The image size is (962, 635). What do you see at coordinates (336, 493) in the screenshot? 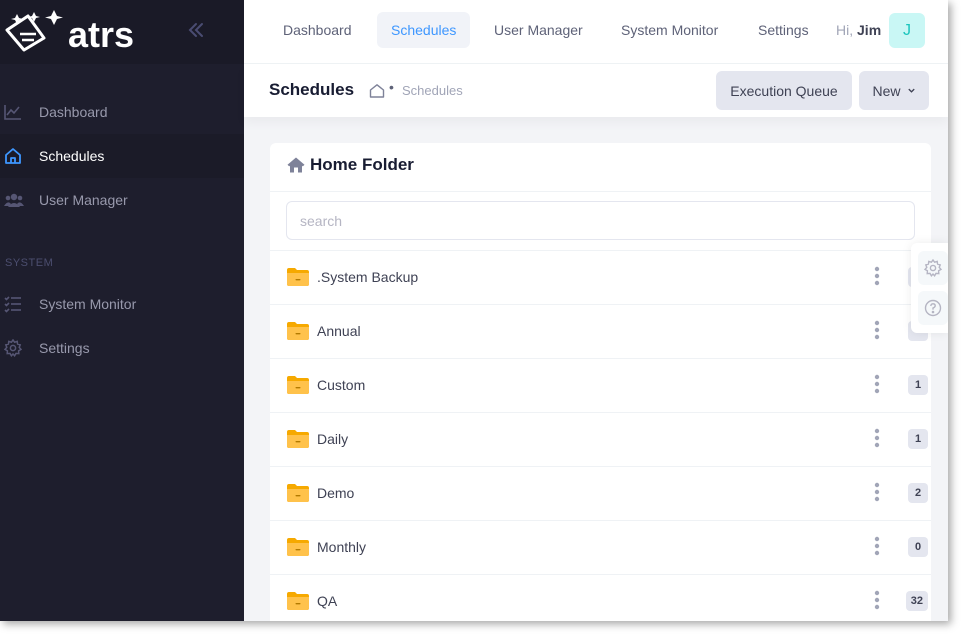
I see `folder-name: Demo` at bounding box center [336, 493].